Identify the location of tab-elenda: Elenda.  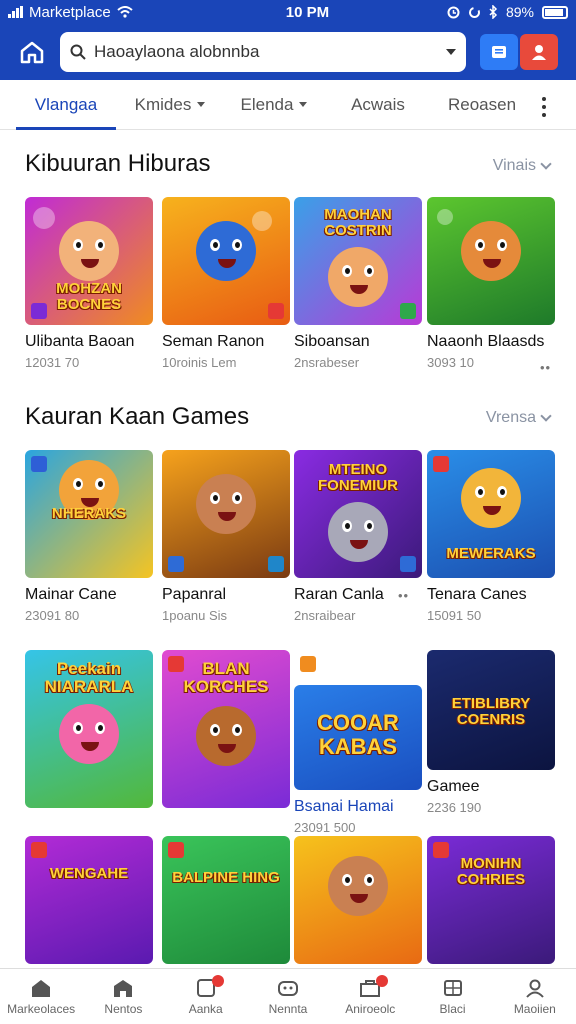
(274, 105).